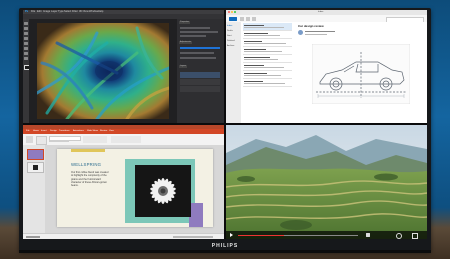  I want to click on ps-canvas-area, so click(103, 71).